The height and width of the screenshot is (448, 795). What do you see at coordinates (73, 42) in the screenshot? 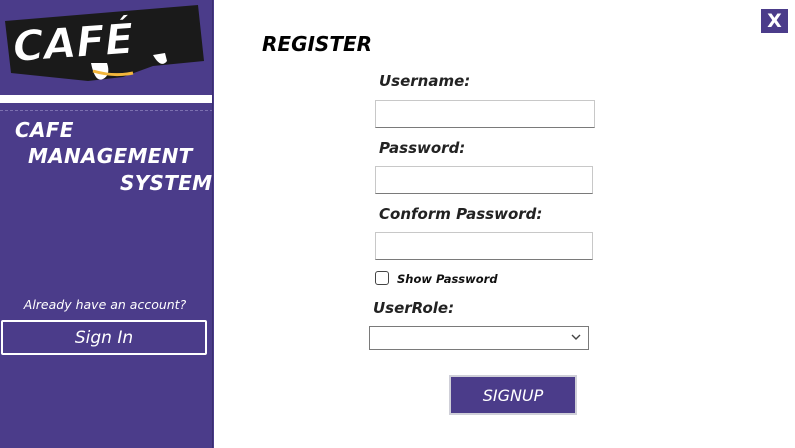
I see `svg-text: CAFÉ` at bounding box center [73, 42].